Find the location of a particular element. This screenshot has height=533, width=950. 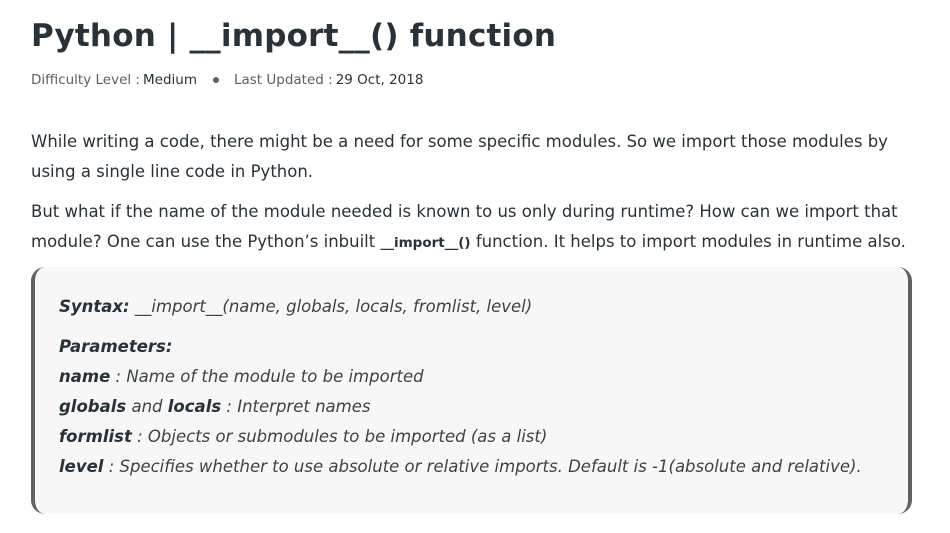

param-name-term: name is located at coordinates (85, 376).